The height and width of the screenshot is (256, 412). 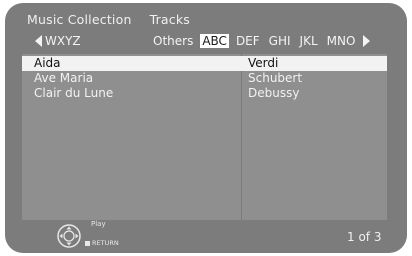 I want to click on track-artist: Debussy, so click(x=274, y=93).